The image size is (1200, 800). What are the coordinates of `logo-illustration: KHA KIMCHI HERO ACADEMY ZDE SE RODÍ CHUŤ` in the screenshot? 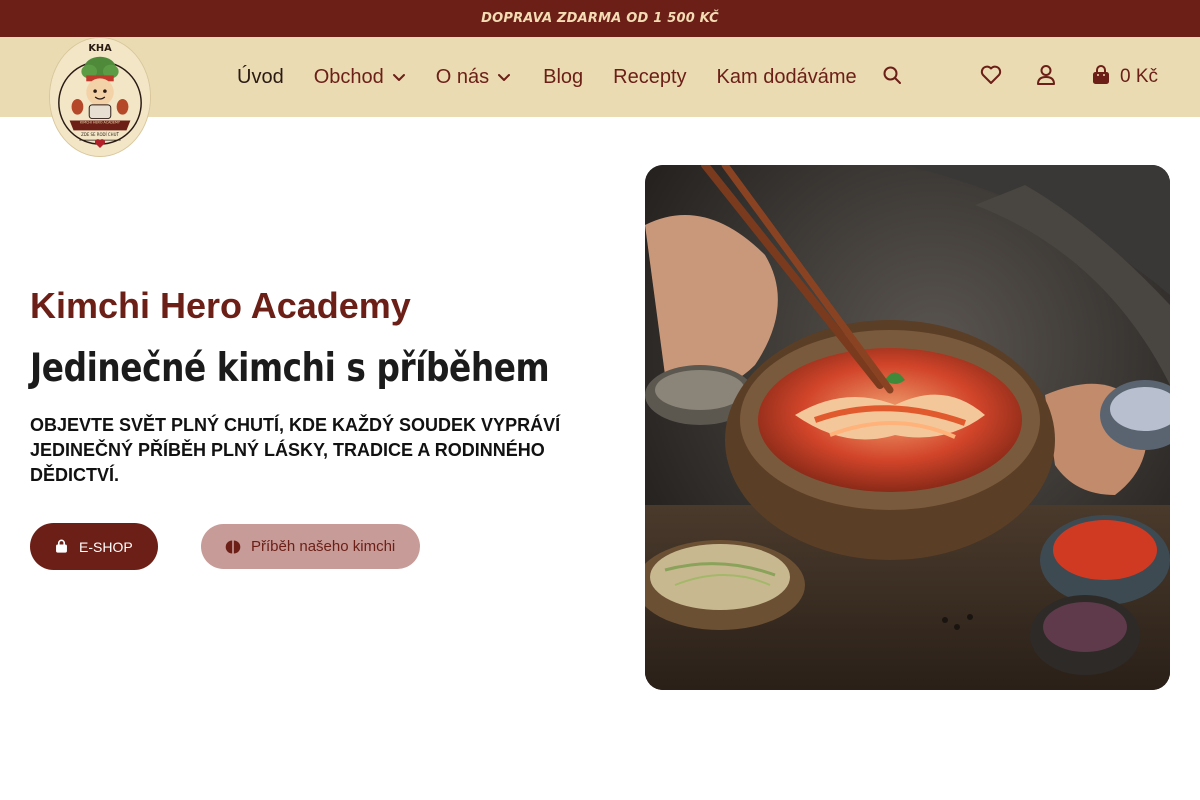 It's located at (100, 97).